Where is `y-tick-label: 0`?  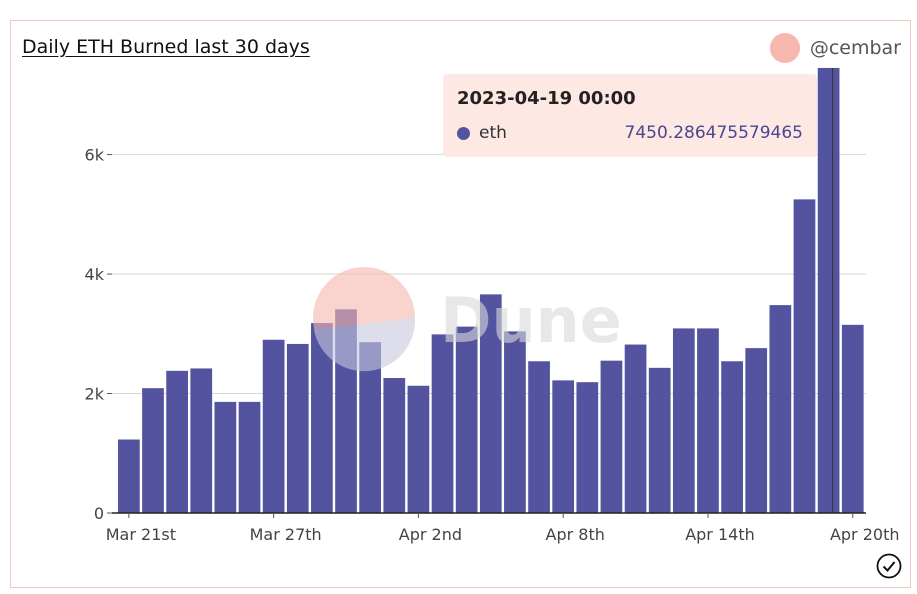
y-tick-label: 0 is located at coordinates (99, 513).